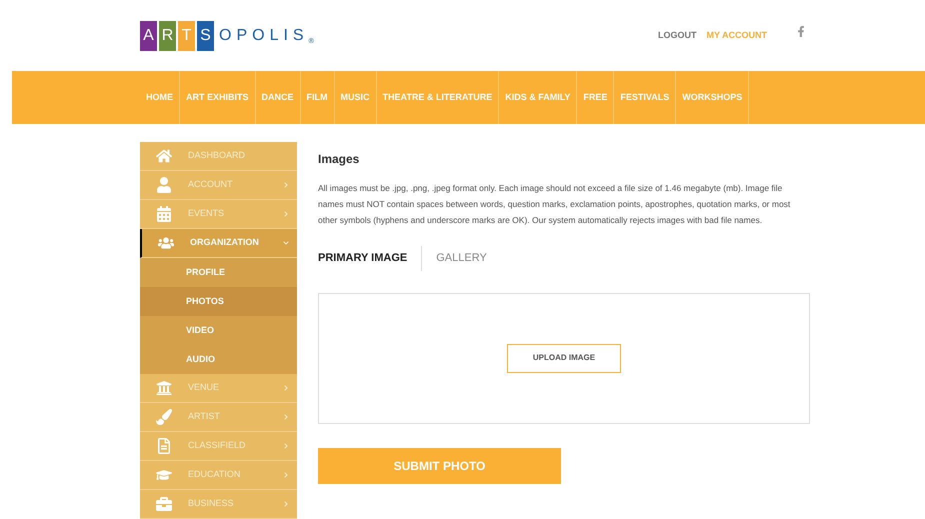 The width and height of the screenshot is (925, 519). Describe the element at coordinates (370, 258) in the screenshot. I see `tab: PRIMARY IMAGE` at that location.